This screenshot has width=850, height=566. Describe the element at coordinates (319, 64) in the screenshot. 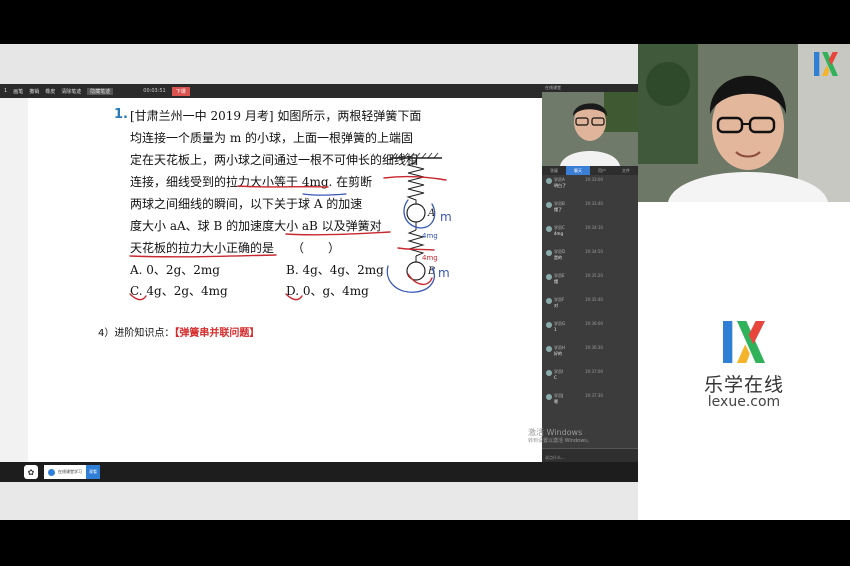

I see `top-band` at that location.